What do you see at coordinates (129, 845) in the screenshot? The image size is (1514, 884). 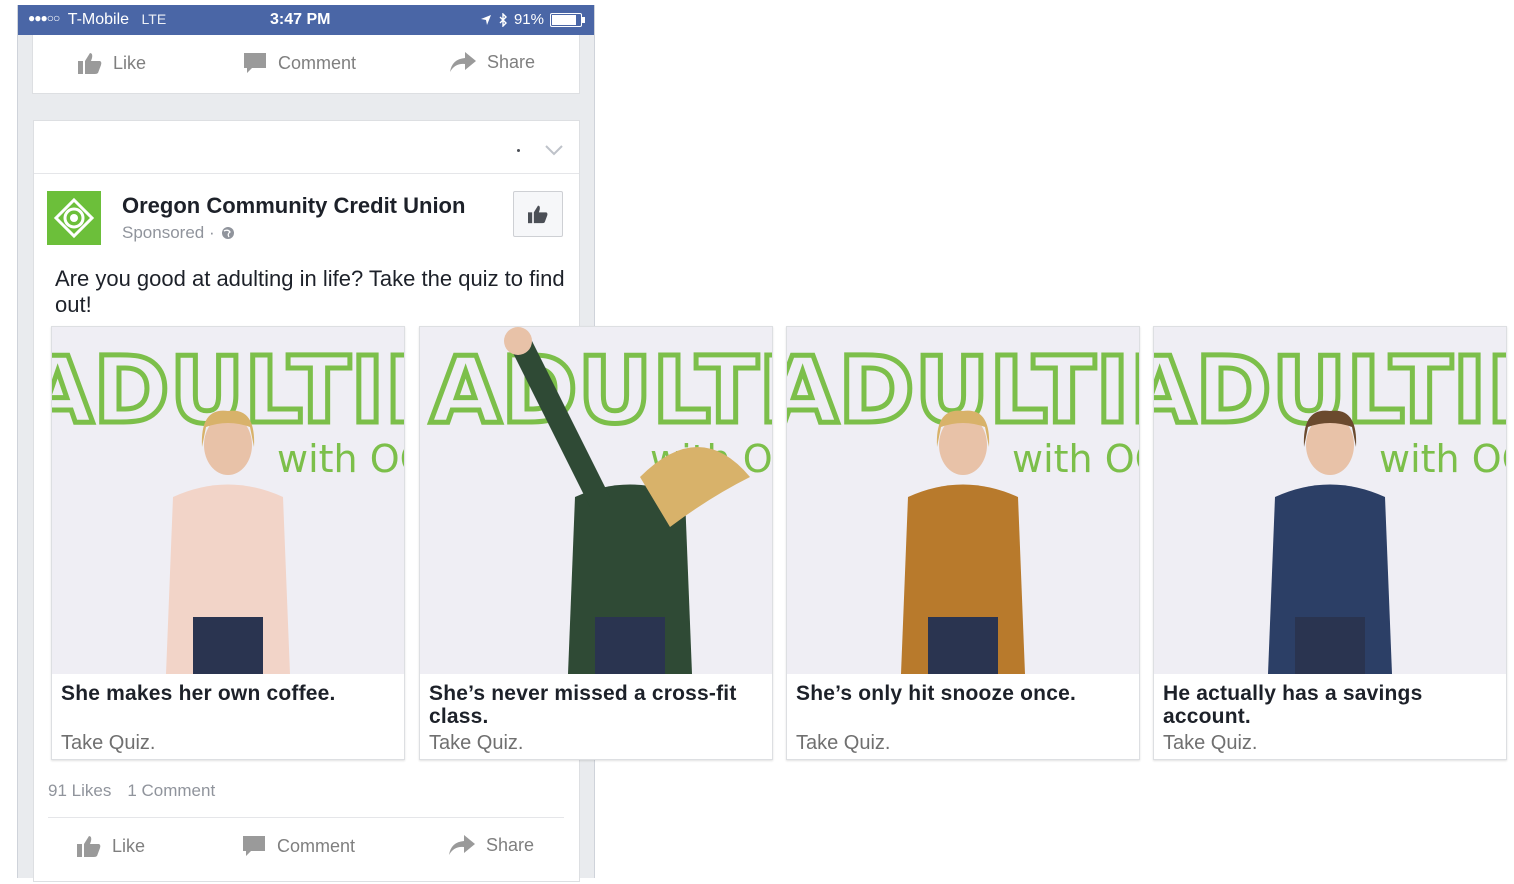 I see `like-label: Like` at bounding box center [129, 845].